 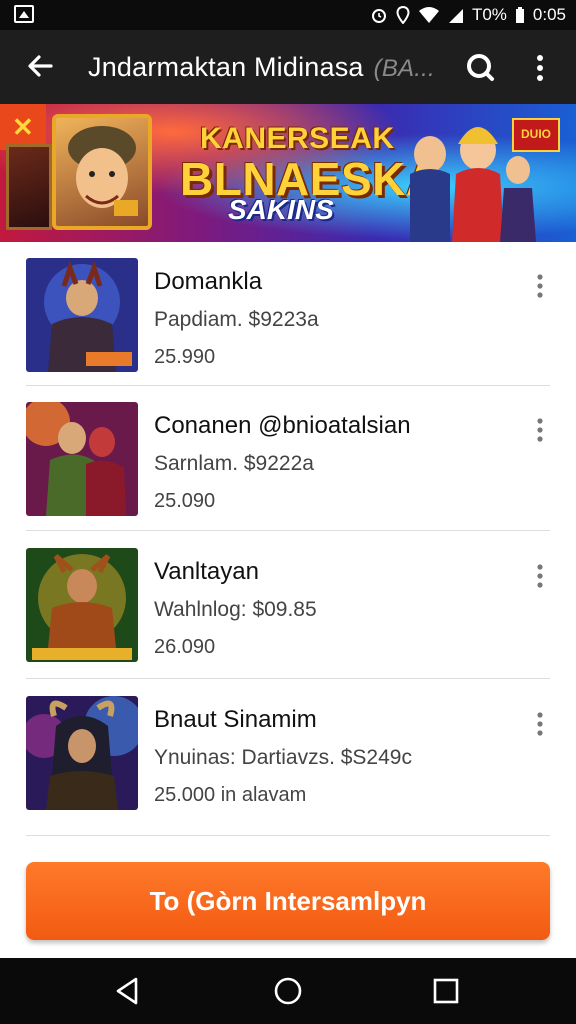 I want to click on item-title: Vanltayan, so click(x=206, y=571).